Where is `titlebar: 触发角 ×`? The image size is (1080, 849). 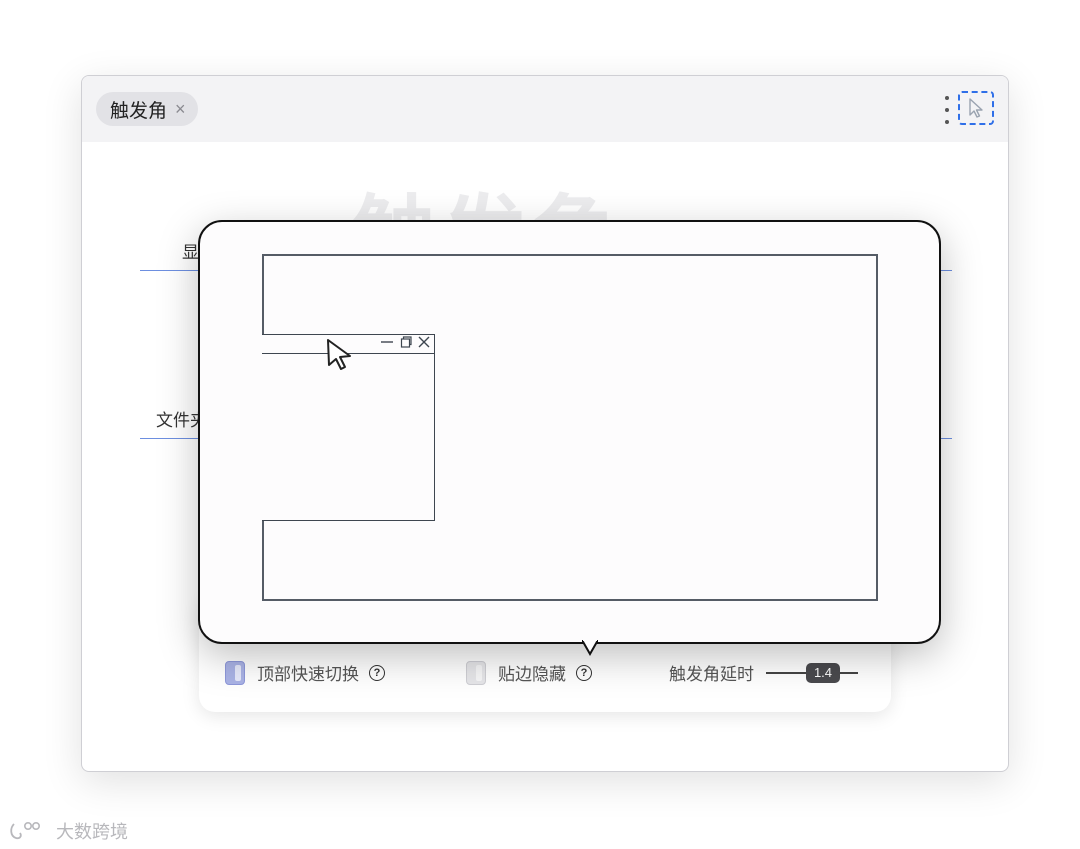
titlebar: 触发角 × is located at coordinates (545, 109).